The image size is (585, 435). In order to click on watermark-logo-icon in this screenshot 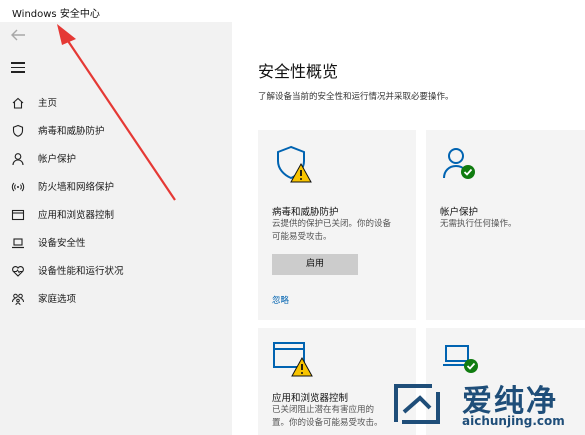, I will do `click(417, 403)`.